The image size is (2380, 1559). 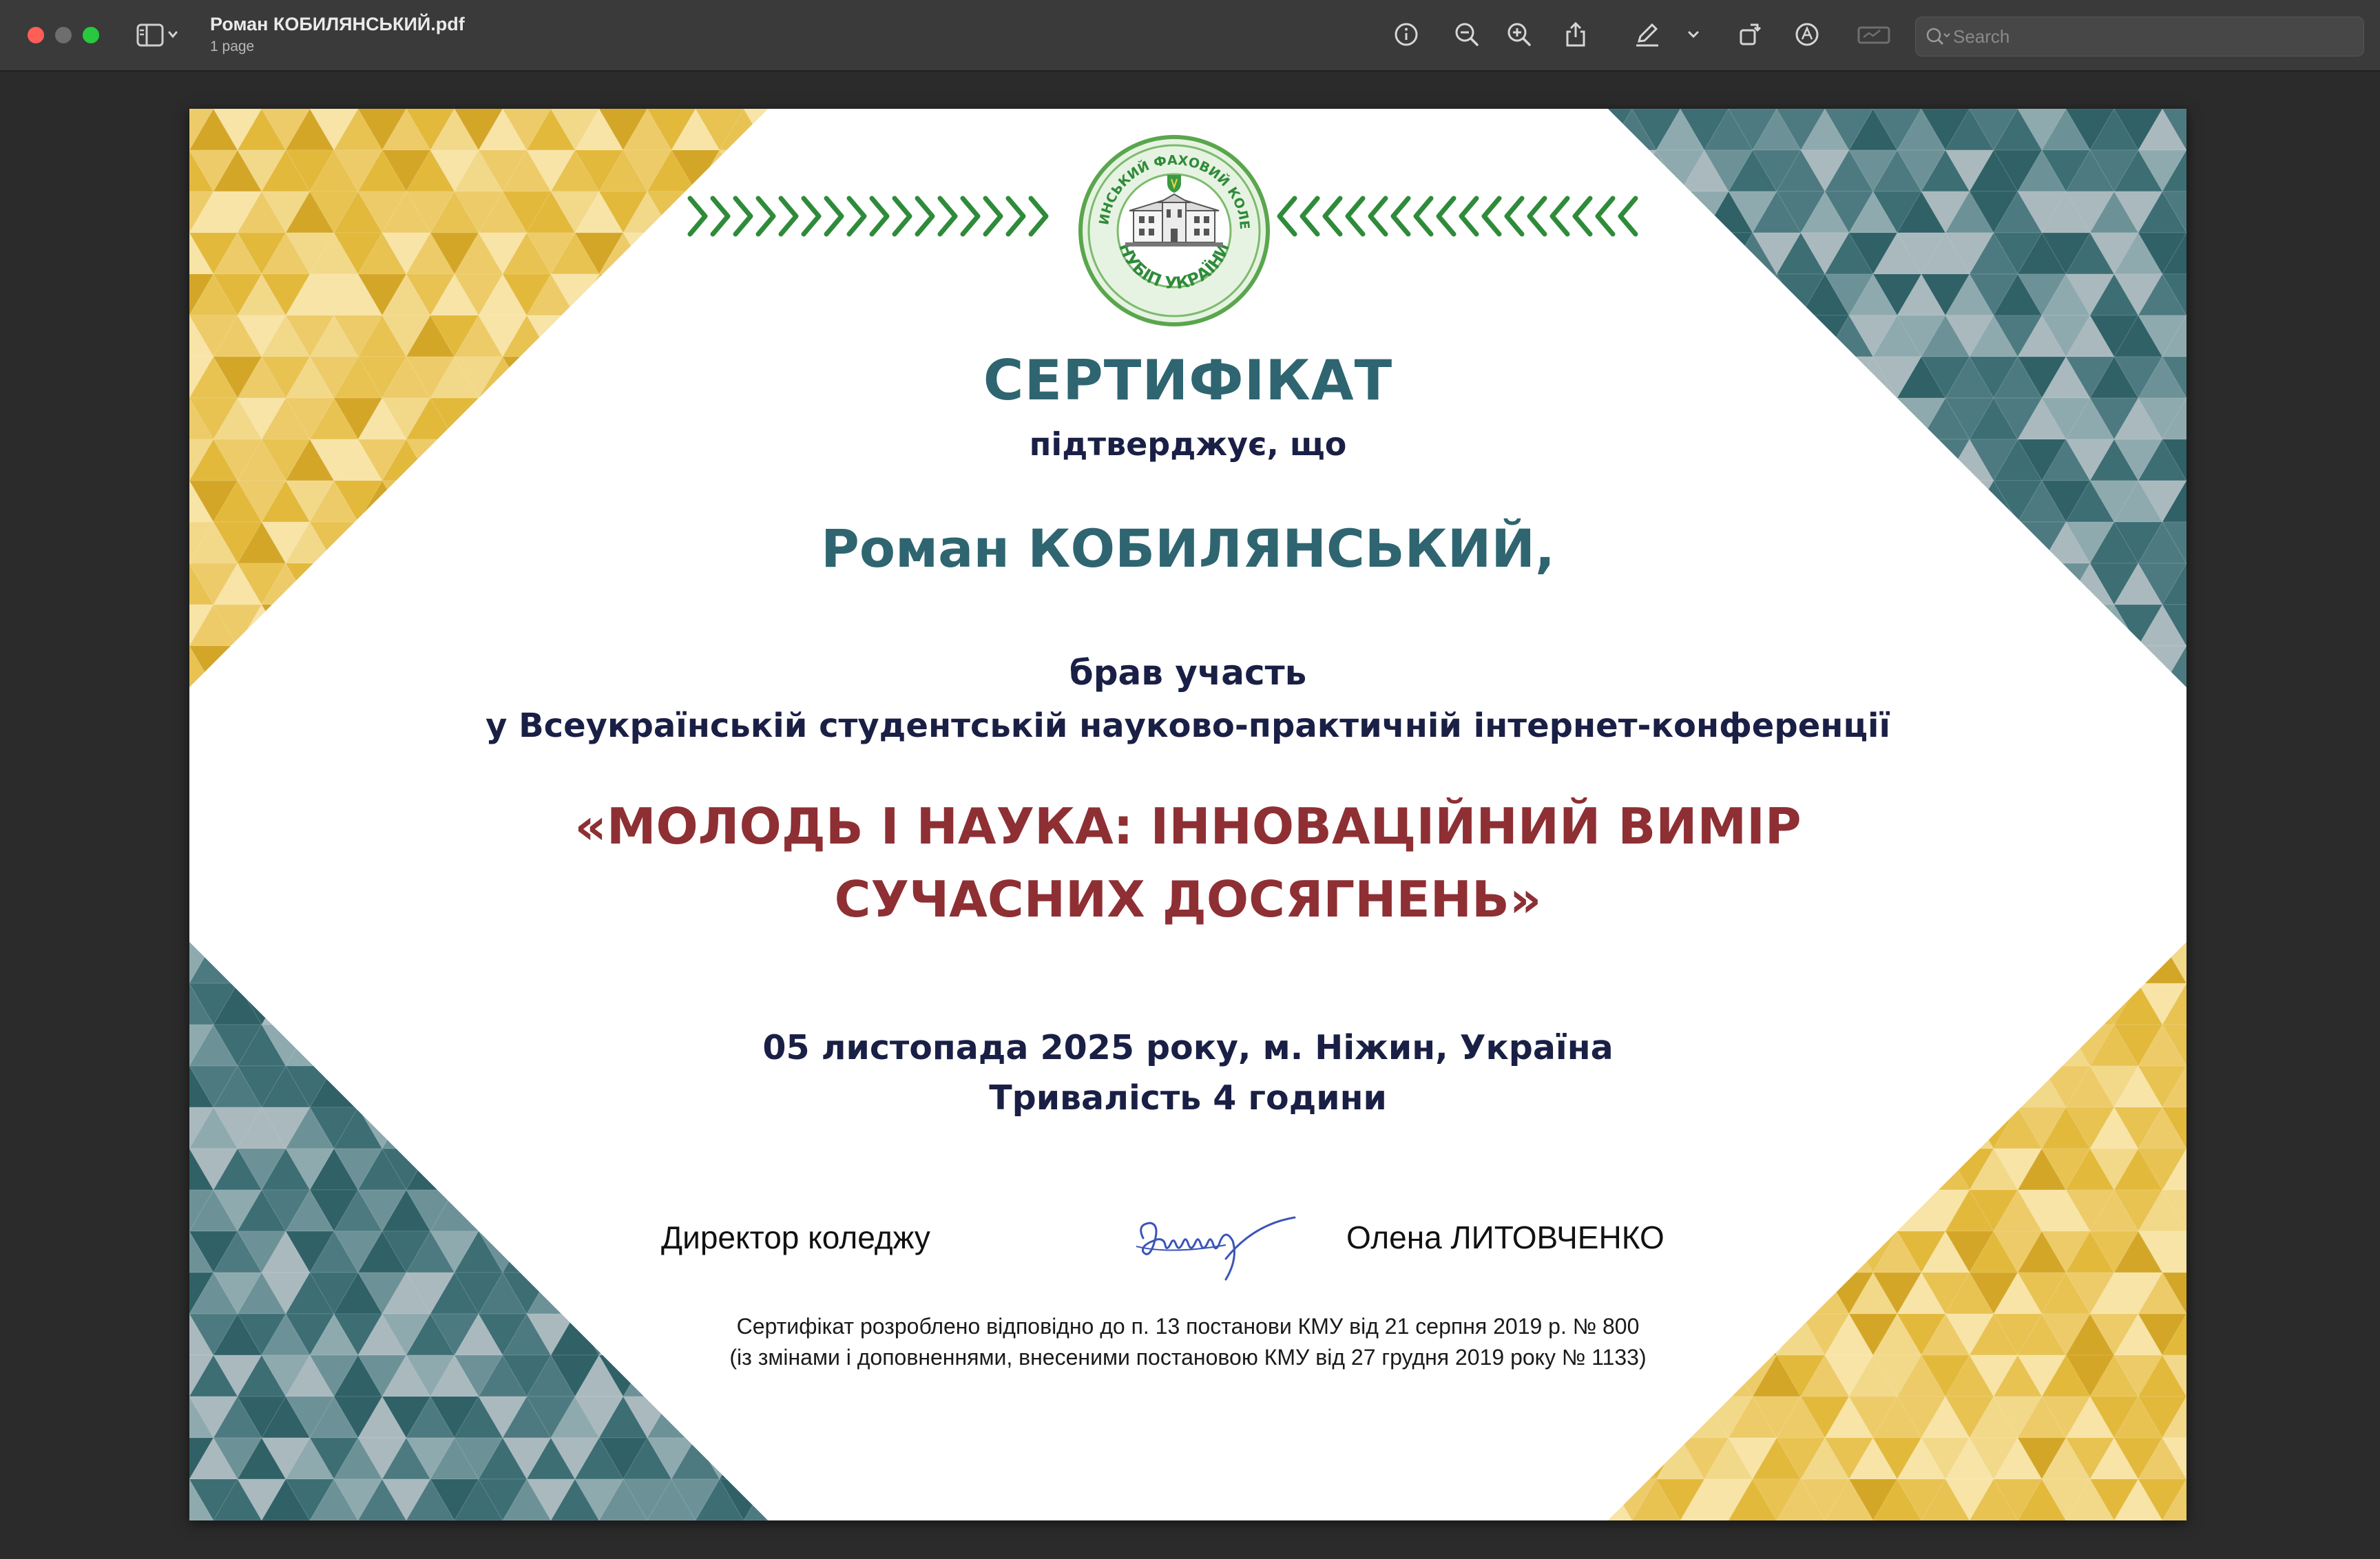 I want to click on minimize-window-button, so click(x=63, y=35).